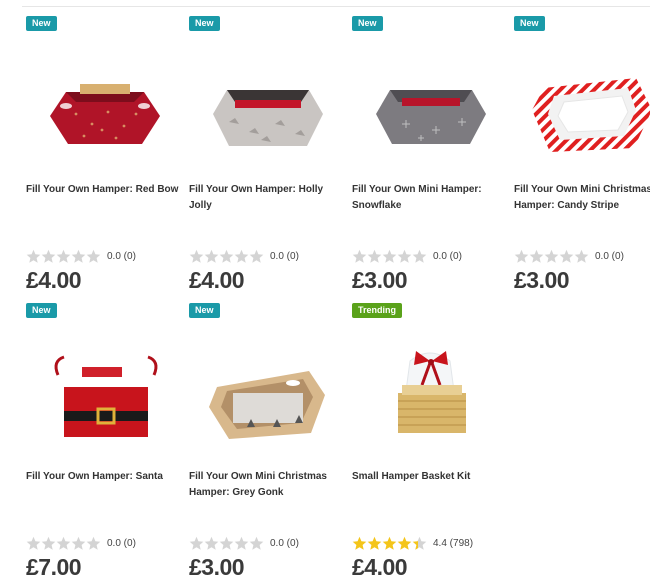 The image size is (650, 577). What do you see at coordinates (105, 477) in the screenshot?
I see `product-title: Fill Your Own Hamper: Santa` at bounding box center [105, 477].